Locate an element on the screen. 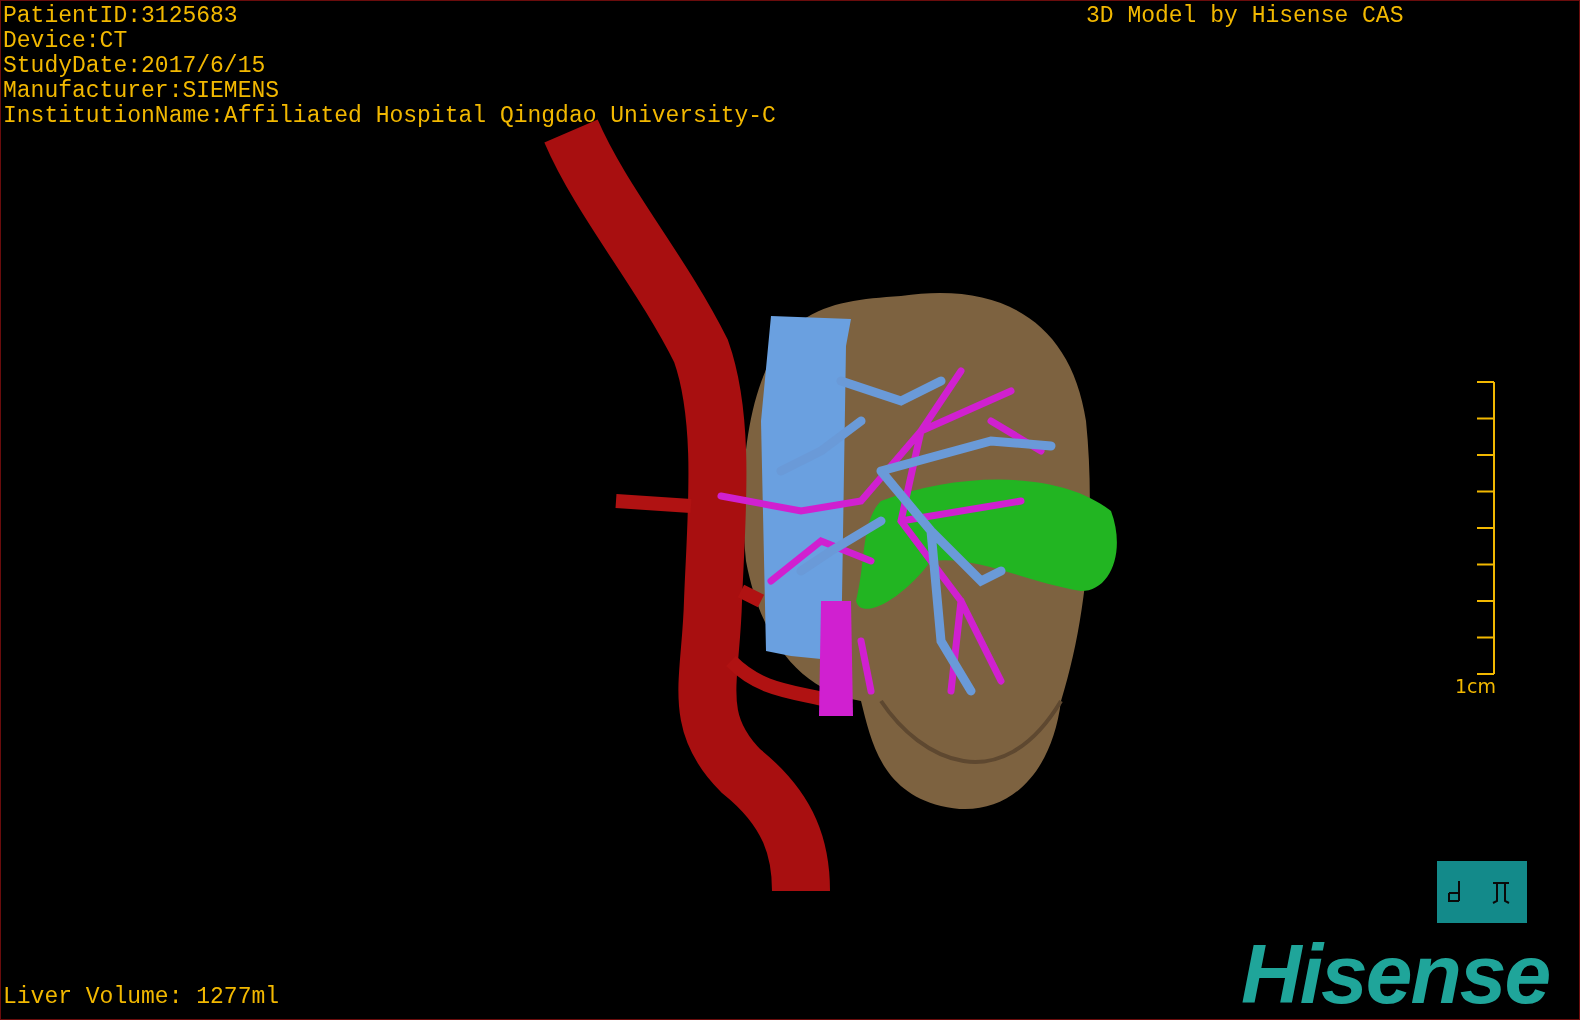 The image size is (1580, 1020). patient-info-line: Manufacturer:SIEMENS is located at coordinates (141, 91).